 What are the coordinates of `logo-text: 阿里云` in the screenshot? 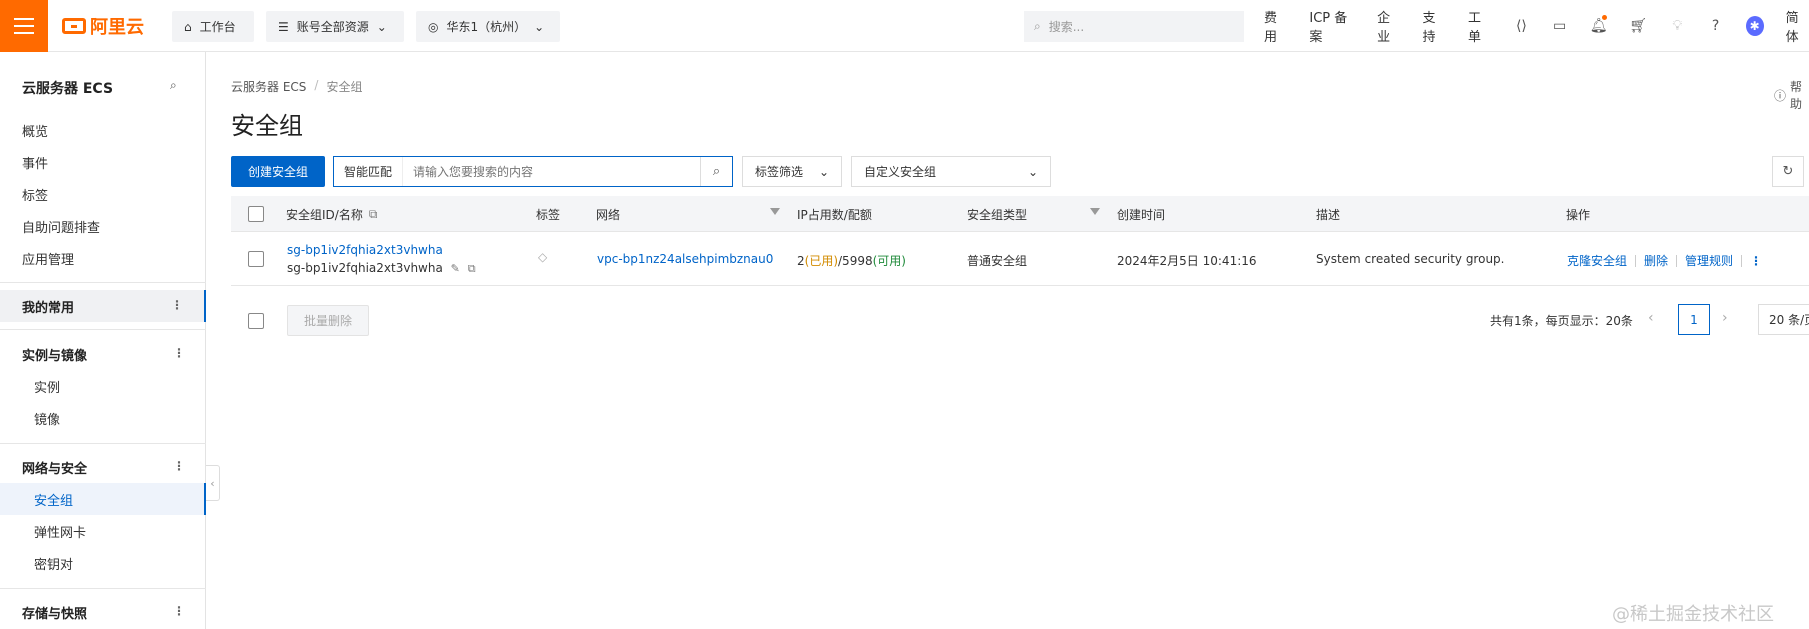 It's located at (117, 27).